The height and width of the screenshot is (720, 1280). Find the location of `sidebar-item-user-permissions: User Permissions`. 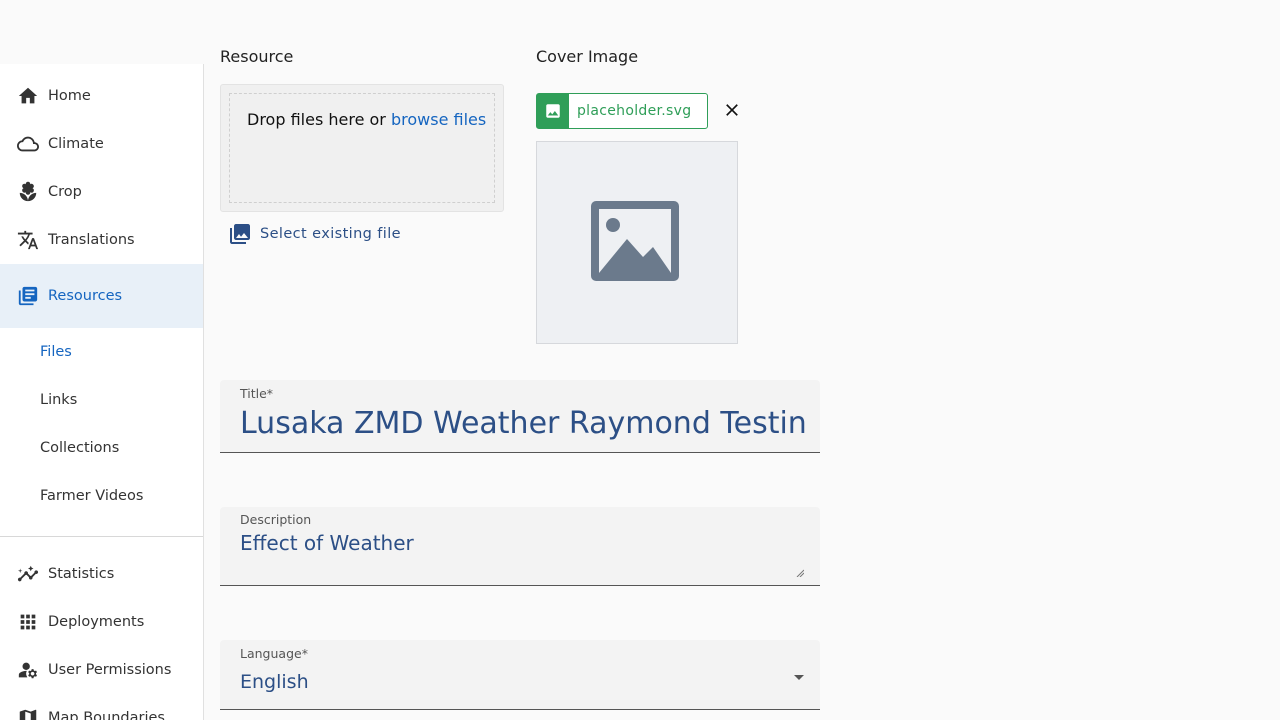

sidebar-item-user-permissions: User Permissions is located at coordinates (101, 670).